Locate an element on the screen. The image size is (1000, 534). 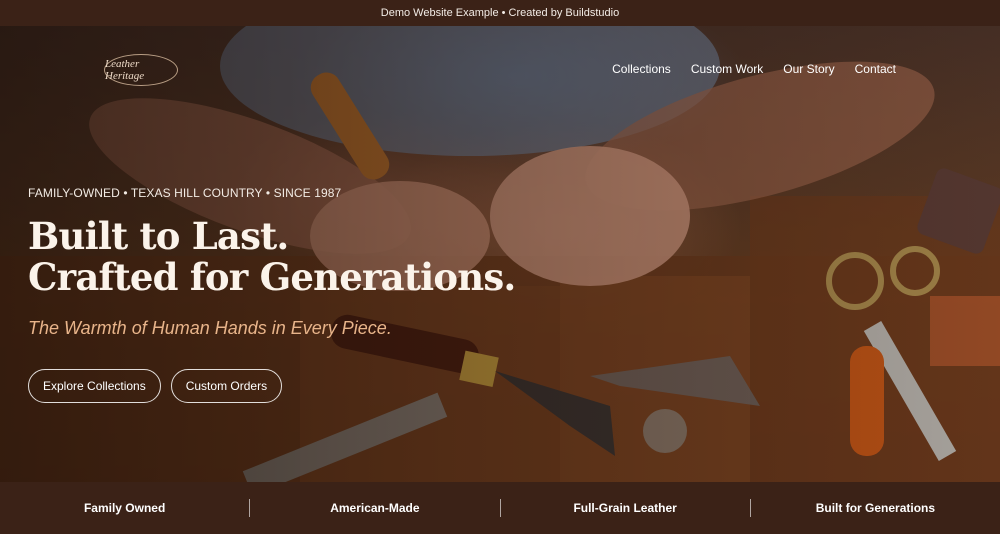
hero-cta-group: Explore Collections Custom Orders is located at coordinates (155, 386).